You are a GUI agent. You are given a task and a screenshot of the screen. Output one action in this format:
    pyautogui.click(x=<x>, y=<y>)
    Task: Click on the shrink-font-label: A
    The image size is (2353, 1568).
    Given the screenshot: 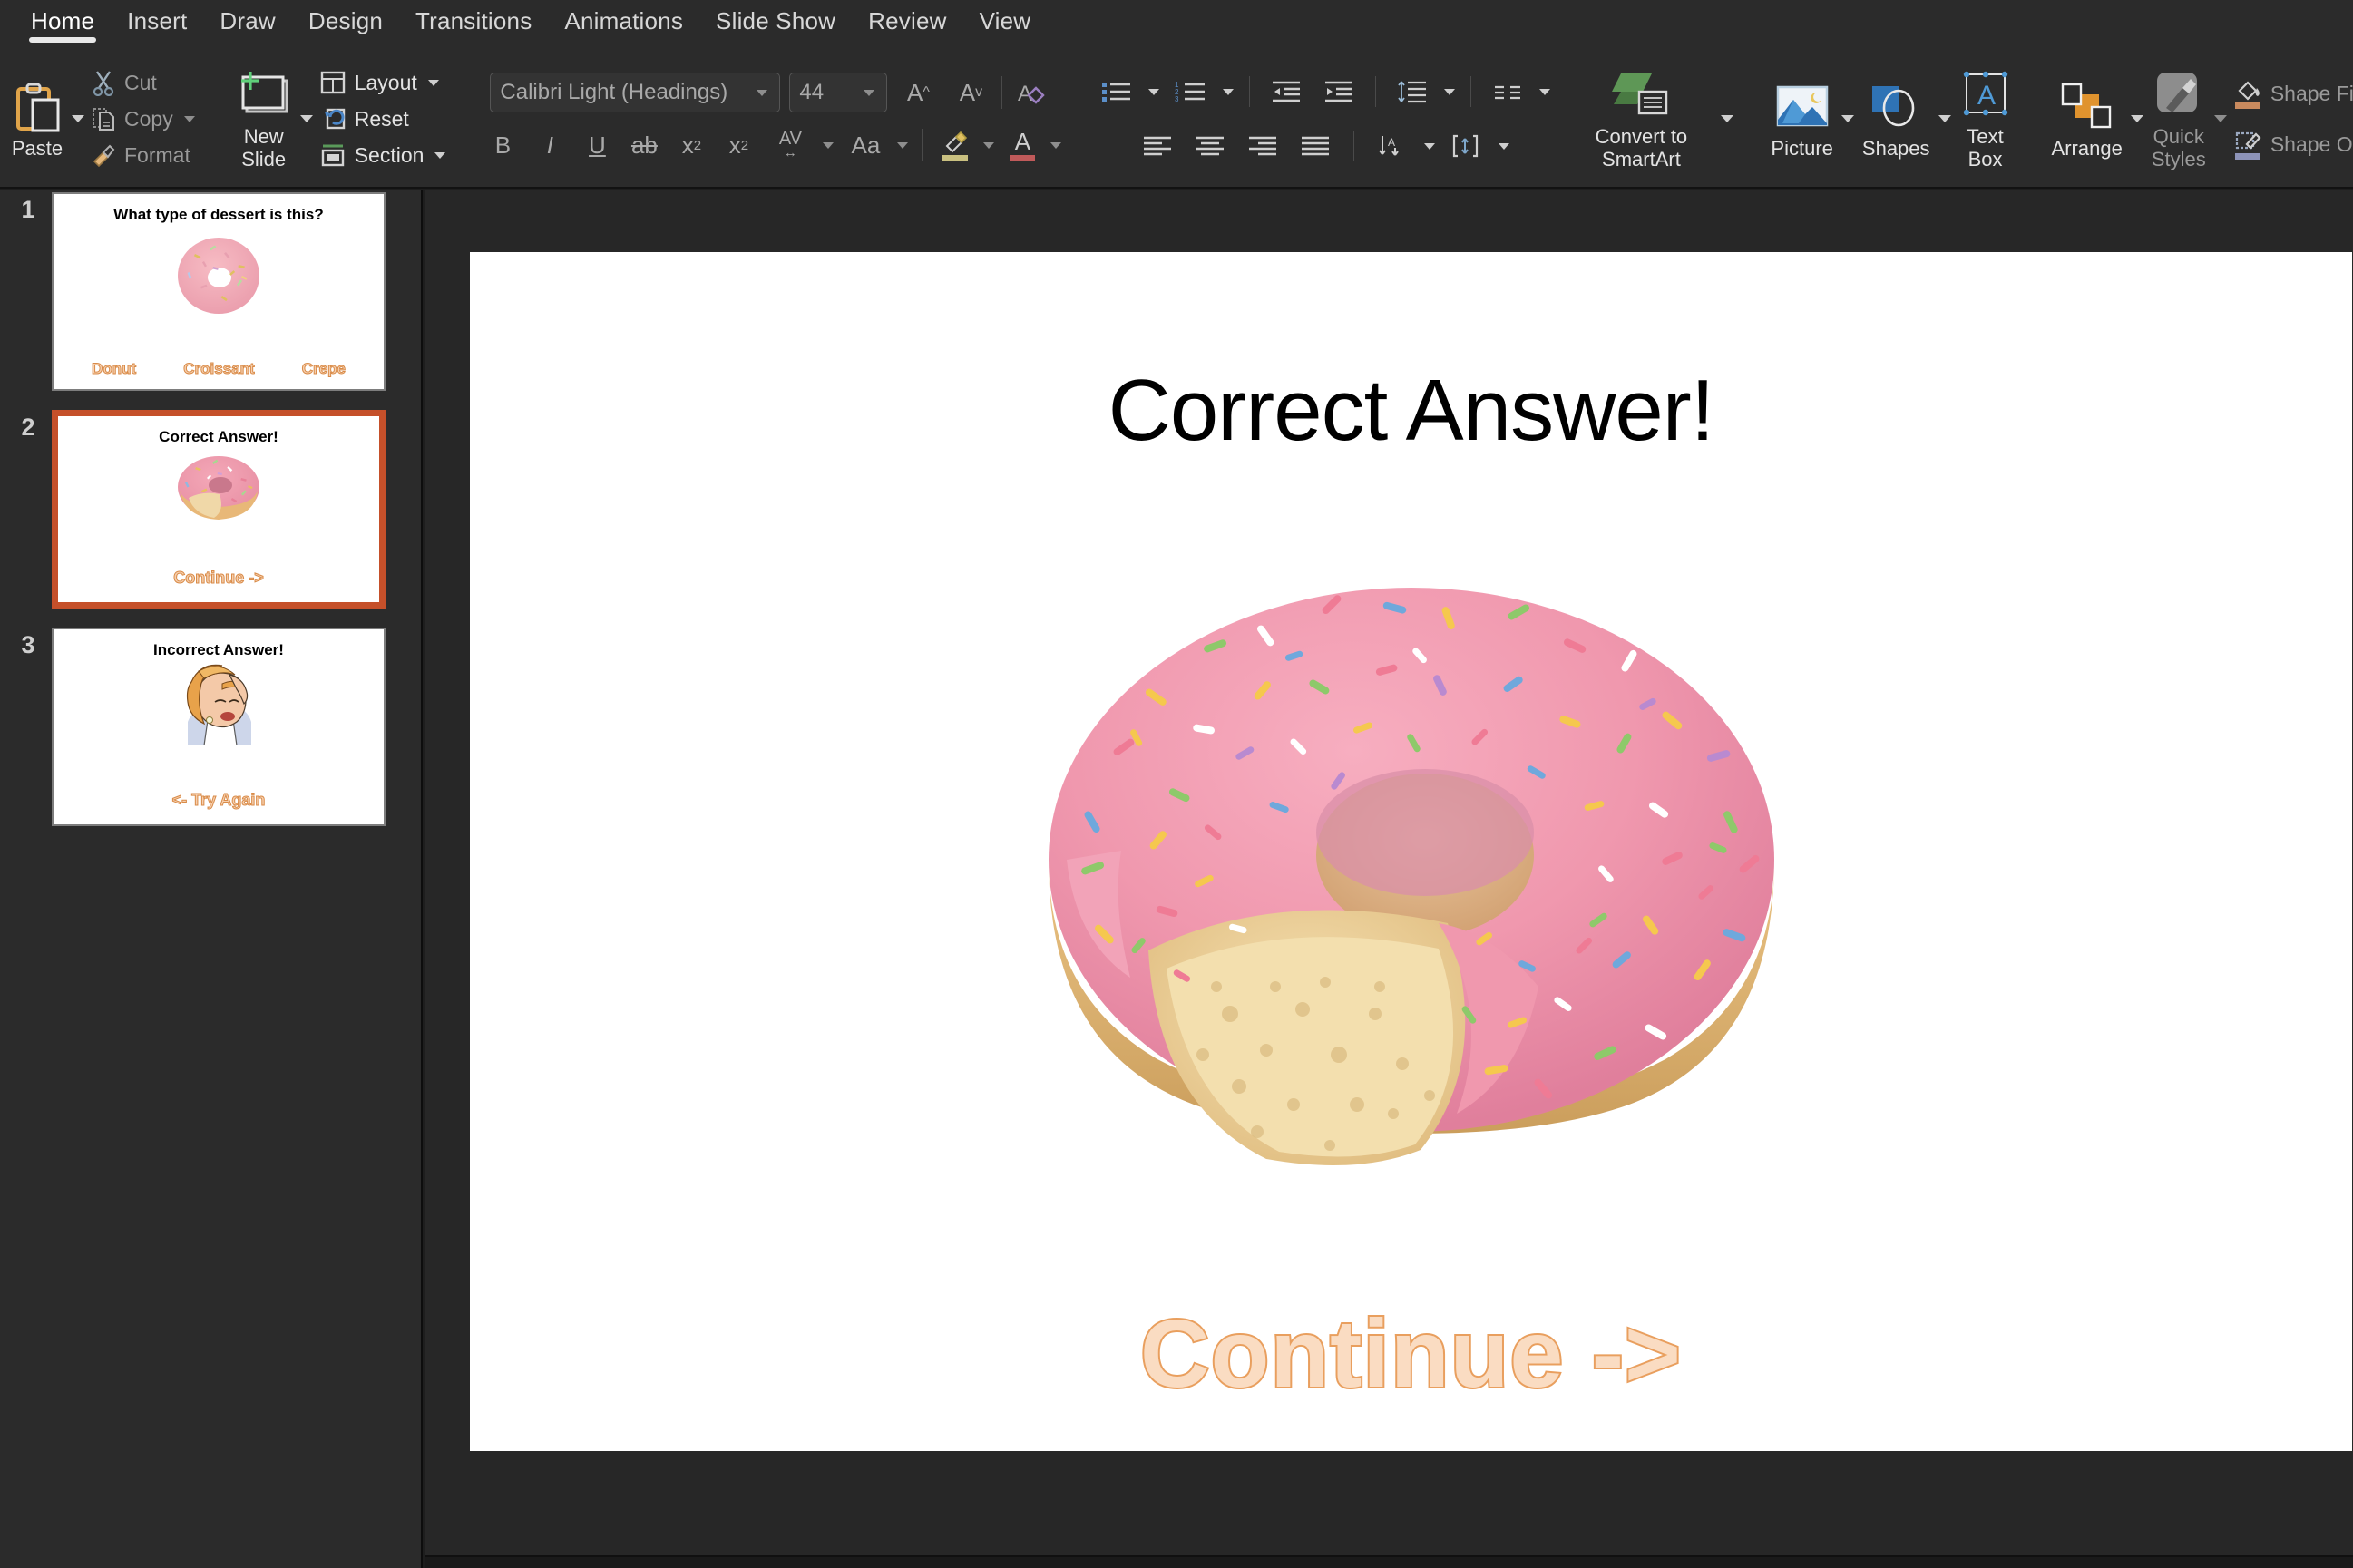 What is the action you would take?
    pyautogui.click(x=967, y=92)
    